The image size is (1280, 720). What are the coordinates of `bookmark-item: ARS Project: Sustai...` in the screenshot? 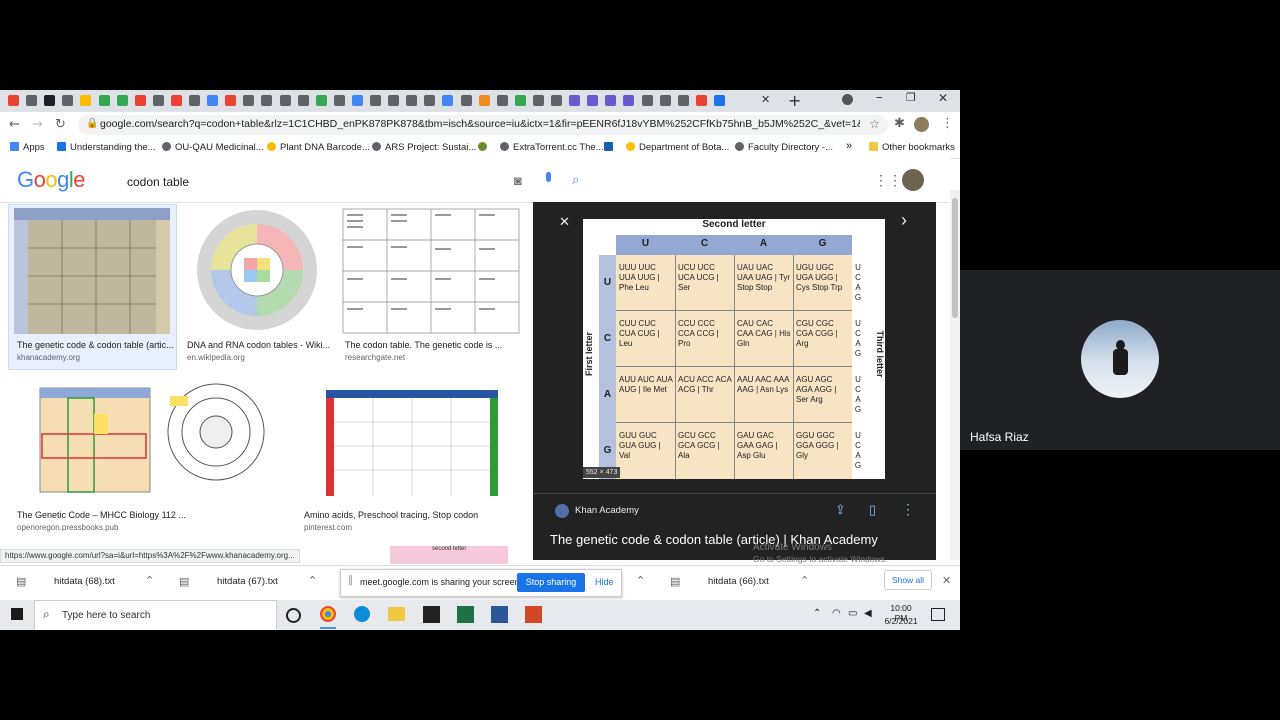 It's located at (424, 147).